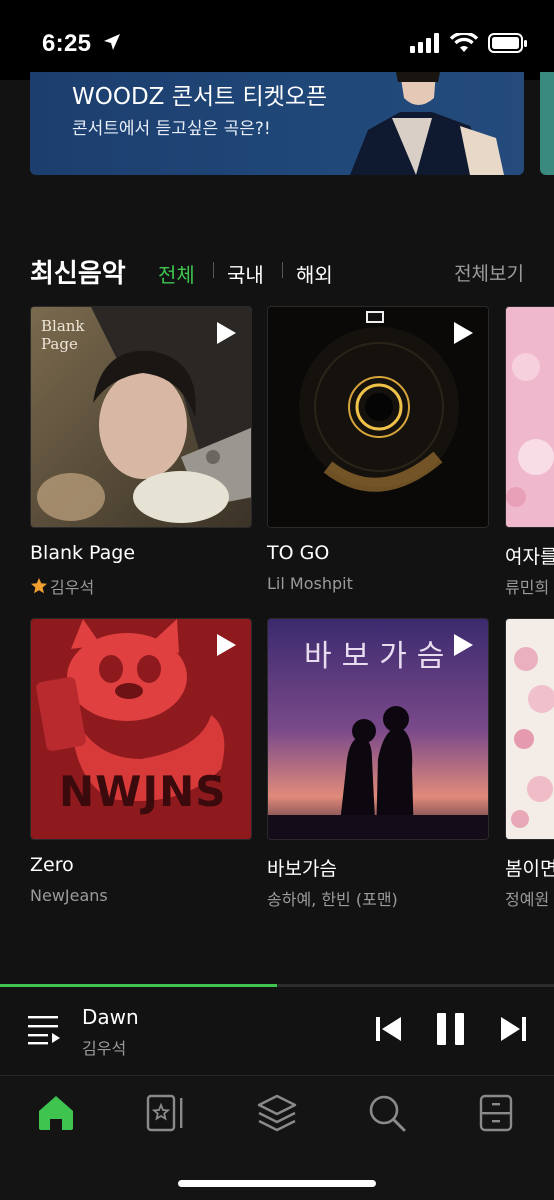 The image size is (554, 1200). Describe the element at coordinates (143, 791) in the screenshot. I see `cover-logo-text: NWJNS` at that location.